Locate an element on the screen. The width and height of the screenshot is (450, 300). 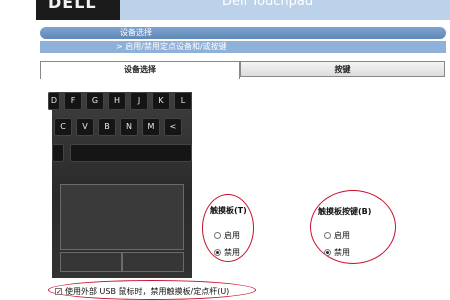
touchpad-group-label: 触摸板(T) is located at coordinates (228, 210).